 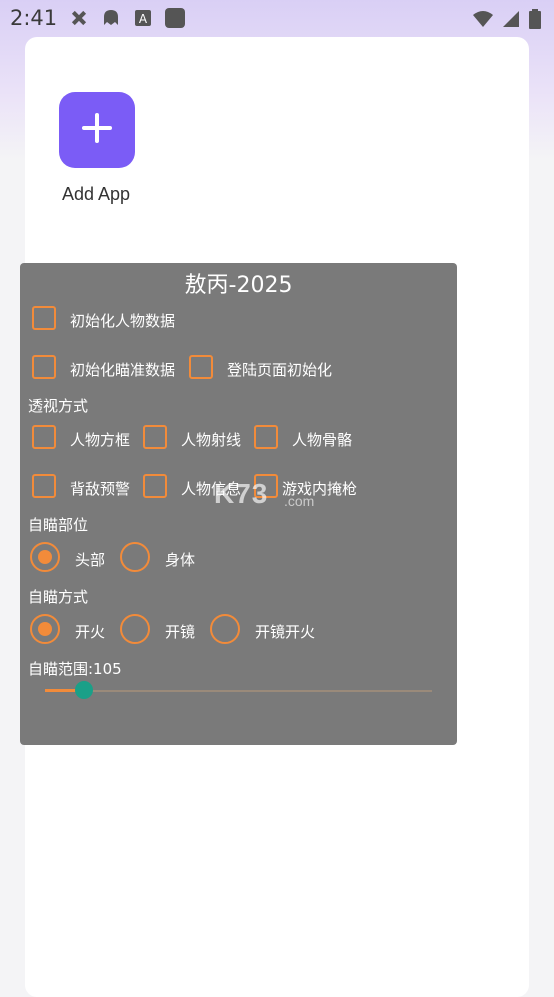 What do you see at coordinates (277, 19) in the screenshot?
I see `status-bar: 2:41 A` at bounding box center [277, 19].